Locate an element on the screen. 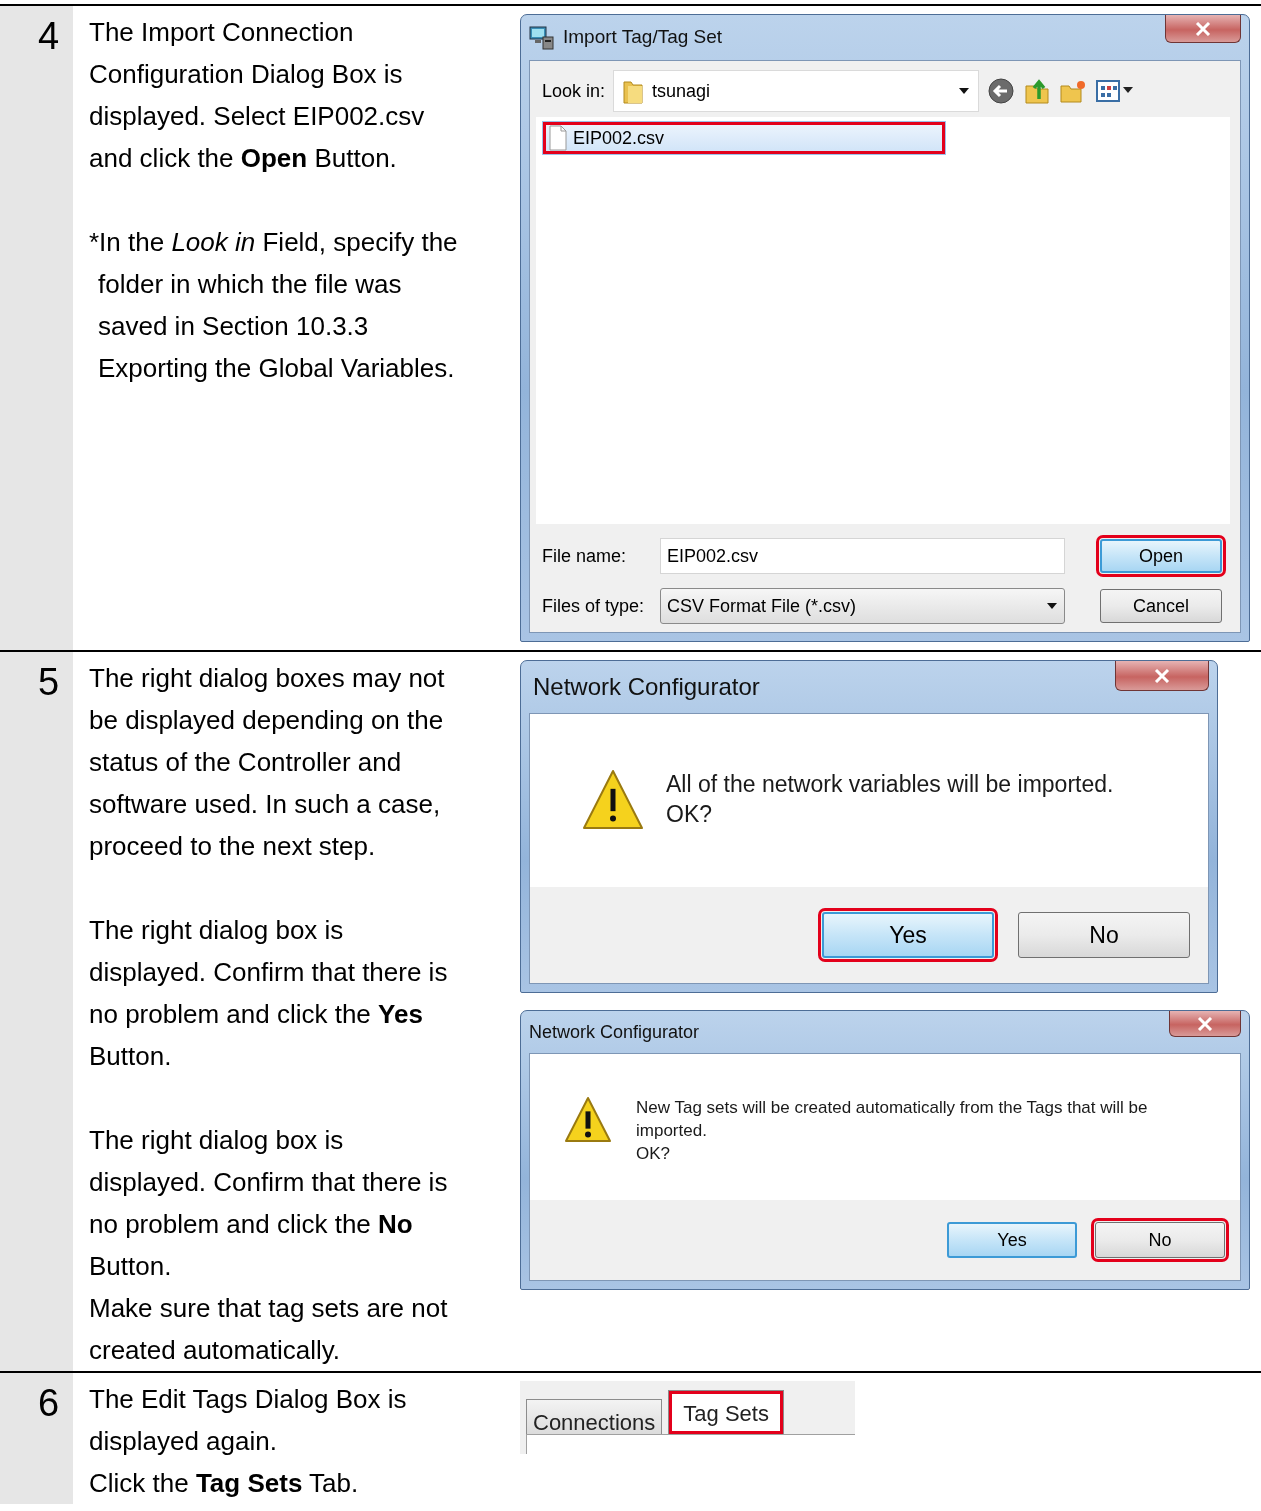  file-type-label: Files of type: is located at coordinates (594, 606).